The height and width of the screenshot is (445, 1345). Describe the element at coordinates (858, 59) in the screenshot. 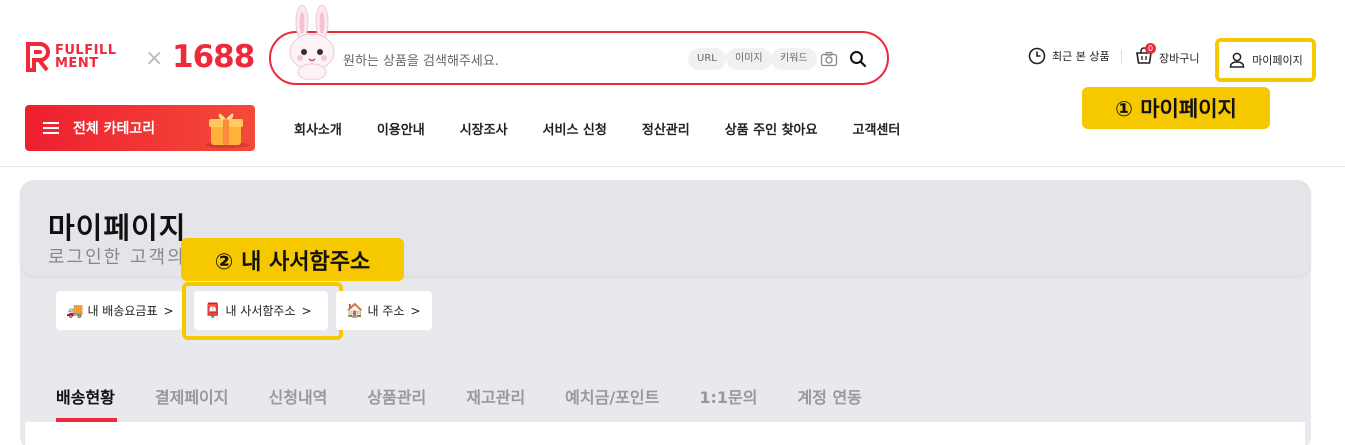

I see `search-icon` at that location.